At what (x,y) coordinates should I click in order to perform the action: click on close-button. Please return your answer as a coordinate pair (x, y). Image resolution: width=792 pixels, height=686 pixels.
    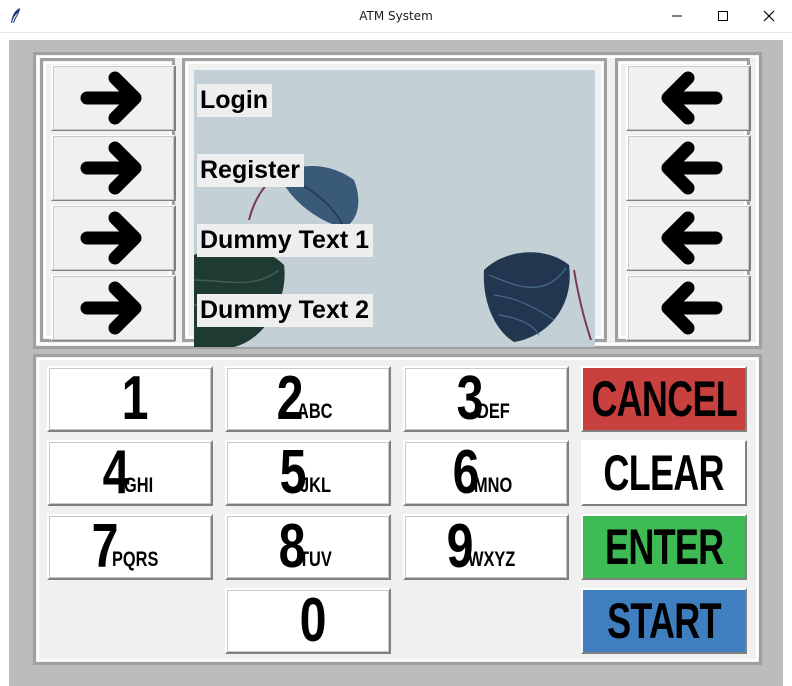
    Looking at the image, I should click on (769, 16).